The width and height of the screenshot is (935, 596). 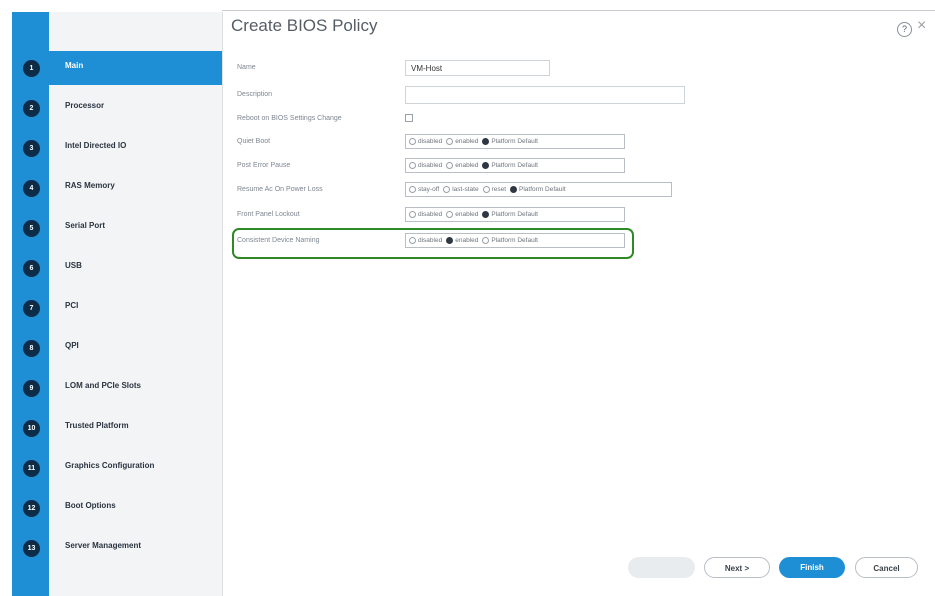 What do you see at coordinates (31, 228) in the screenshot?
I see `step-number-5: 5` at bounding box center [31, 228].